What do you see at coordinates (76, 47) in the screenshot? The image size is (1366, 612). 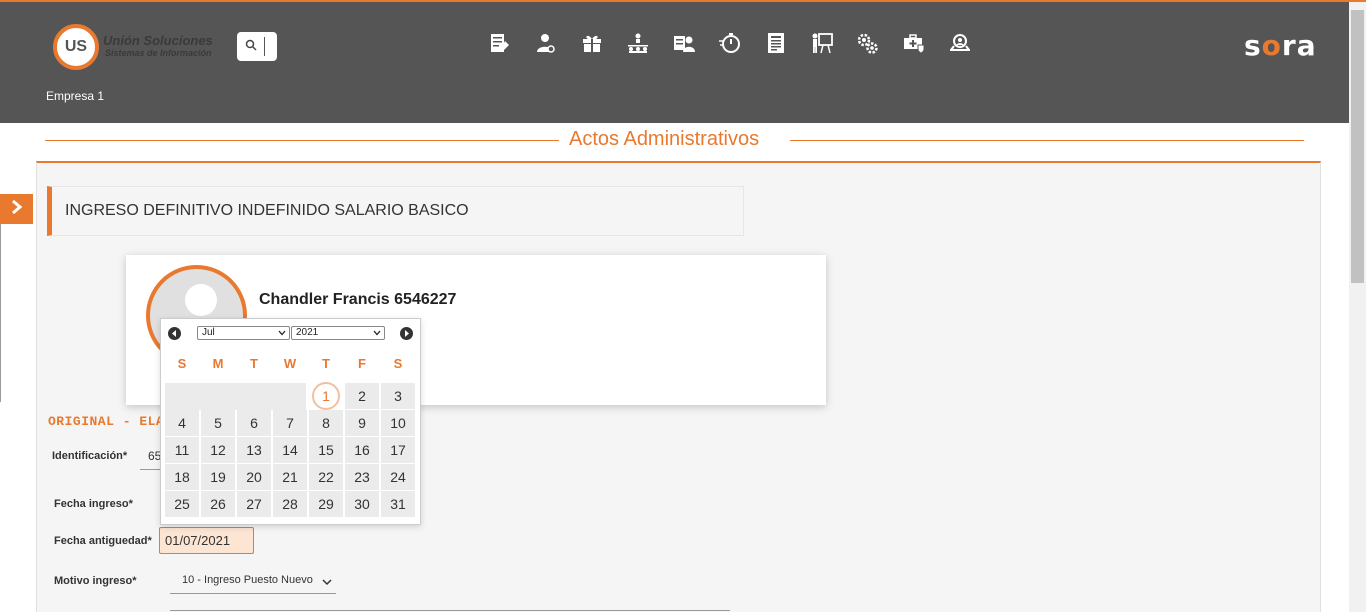 I see `logo-mark: US` at bounding box center [76, 47].